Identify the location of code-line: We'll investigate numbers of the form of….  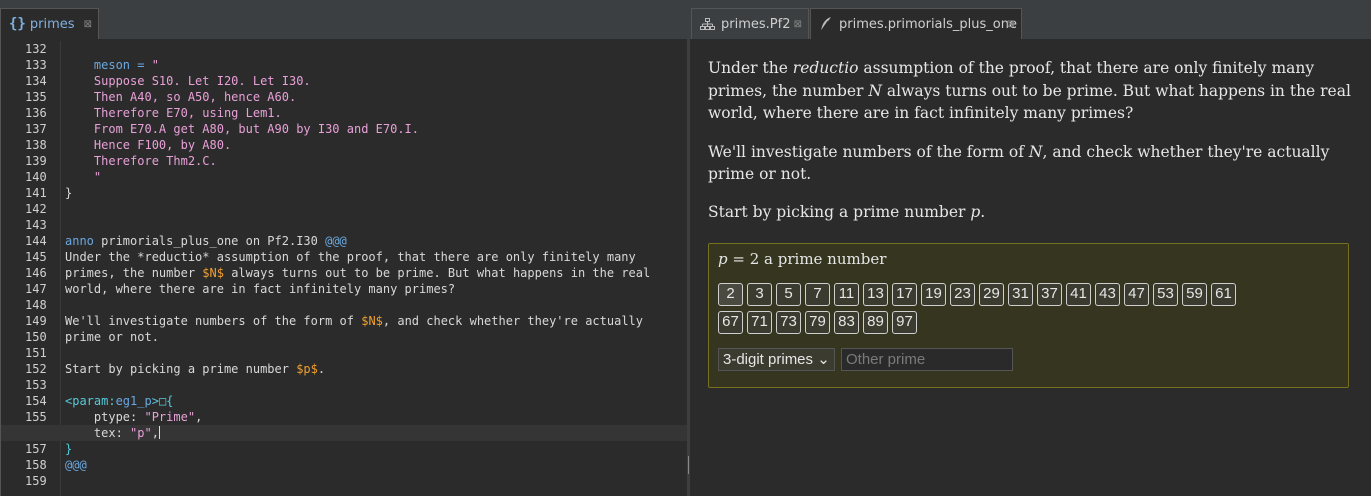
(376, 321).